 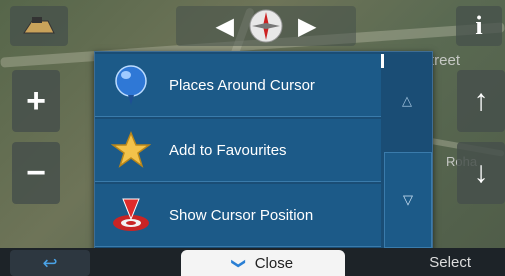 I want to click on arrow-down-icon: ↓, so click(x=481, y=172).